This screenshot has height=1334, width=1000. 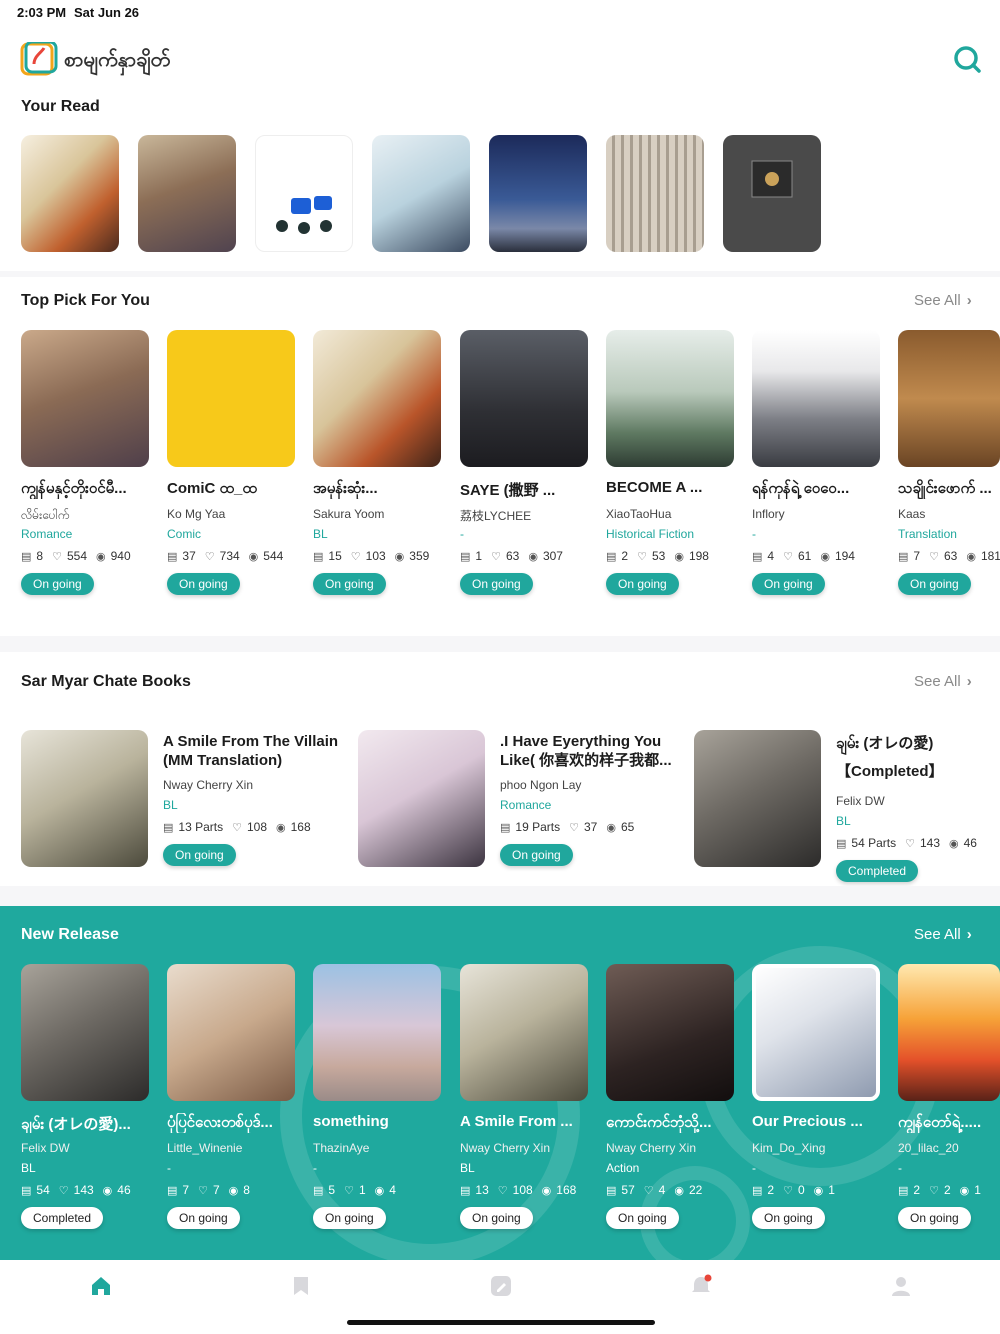 What do you see at coordinates (42, 12) in the screenshot?
I see `status-time: 2:03 PM` at bounding box center [42, 12].